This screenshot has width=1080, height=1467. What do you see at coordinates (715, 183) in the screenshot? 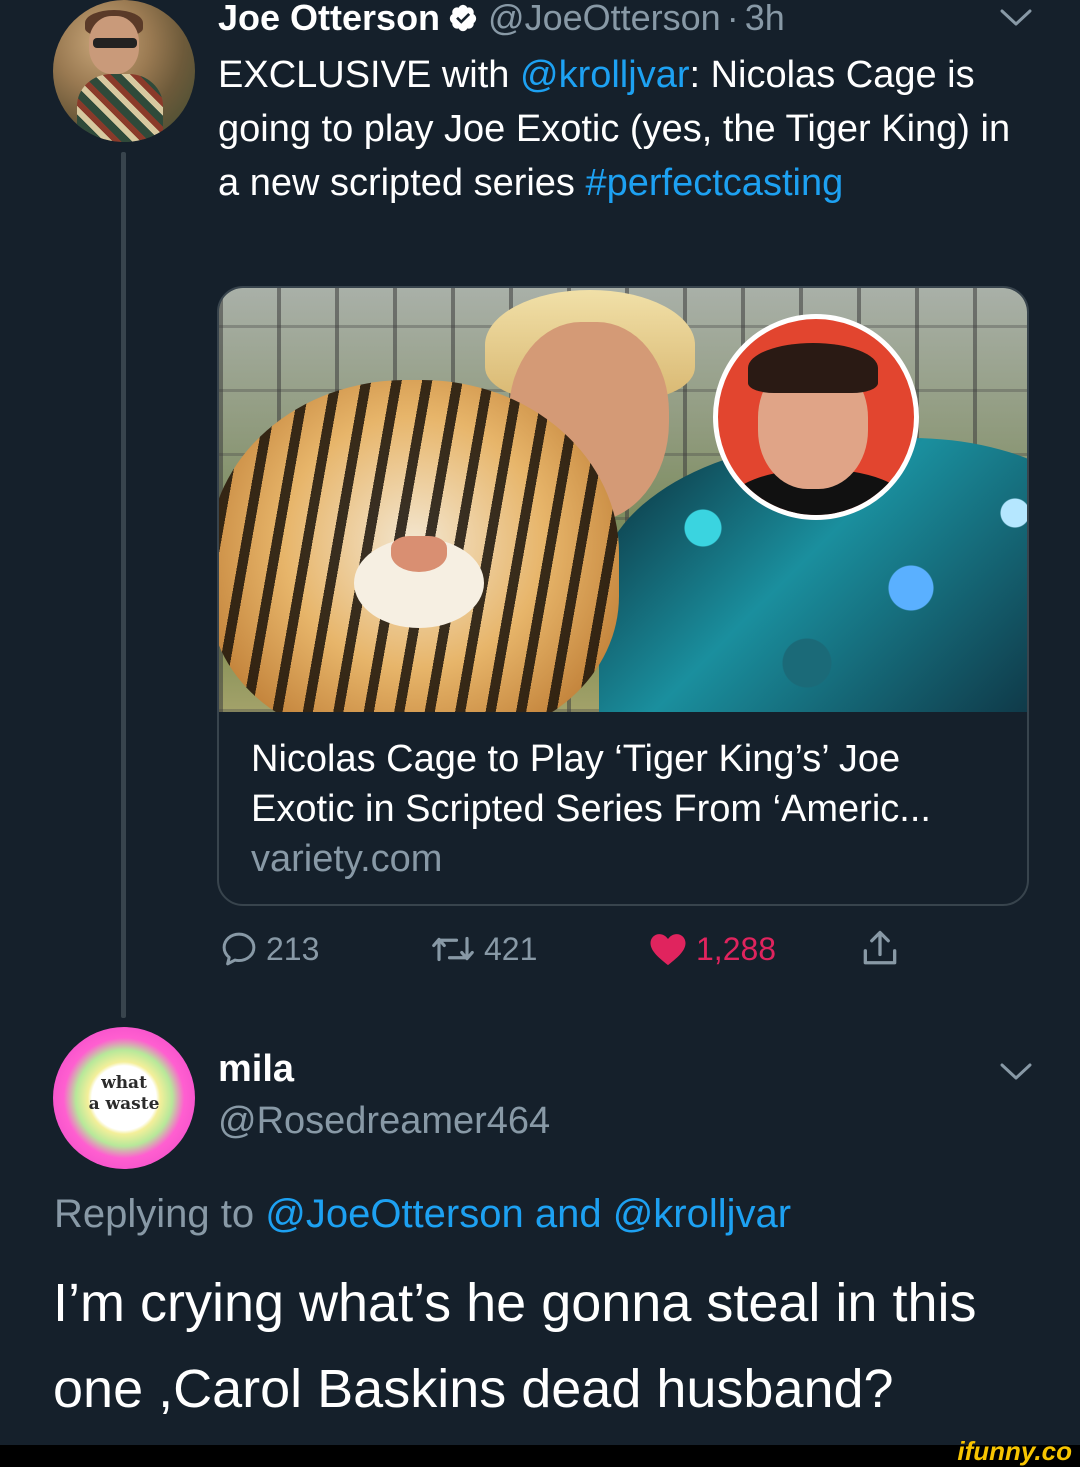
I see `hashtag-link: #perfectcasting` at bounding box center [715, 183].